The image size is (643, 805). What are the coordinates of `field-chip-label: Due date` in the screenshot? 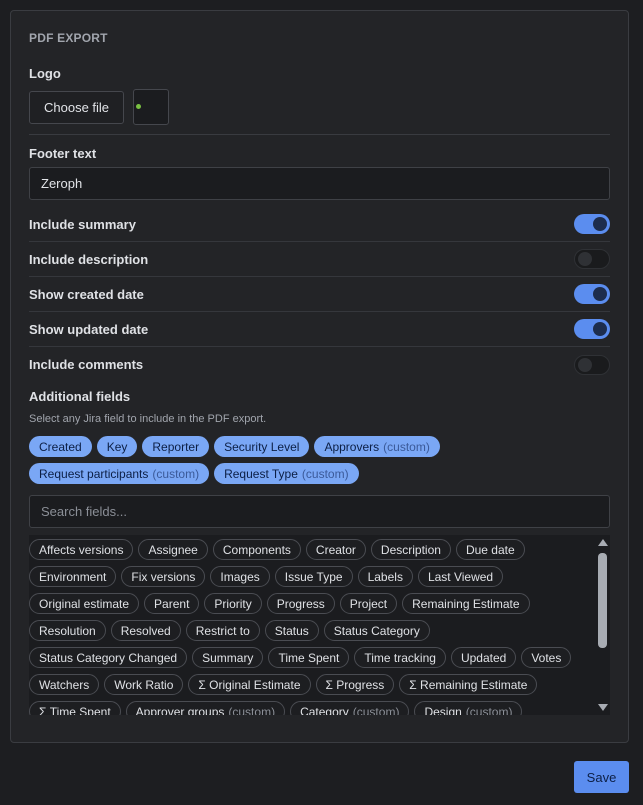 It's located at (490, 549).